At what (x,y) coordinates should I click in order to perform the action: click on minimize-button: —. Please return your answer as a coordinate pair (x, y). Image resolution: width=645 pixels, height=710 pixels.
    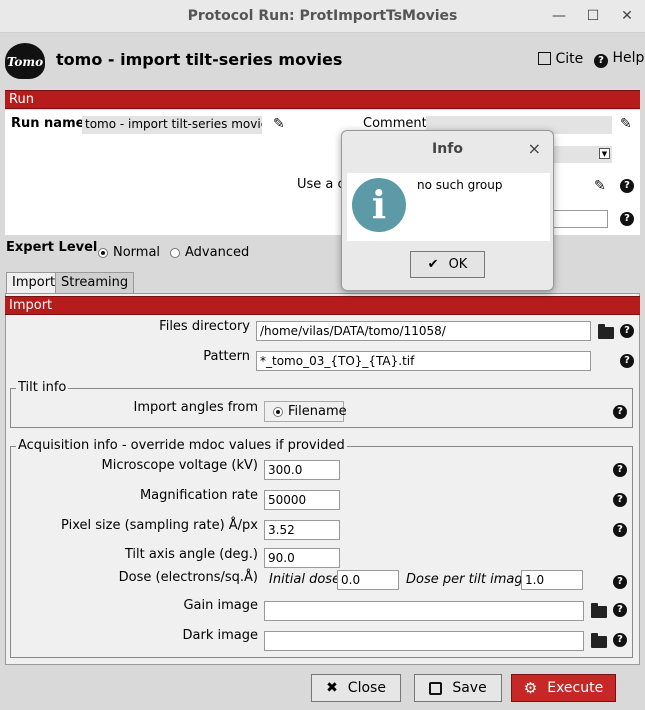
    Looking at the image, I should click on (559, 16).